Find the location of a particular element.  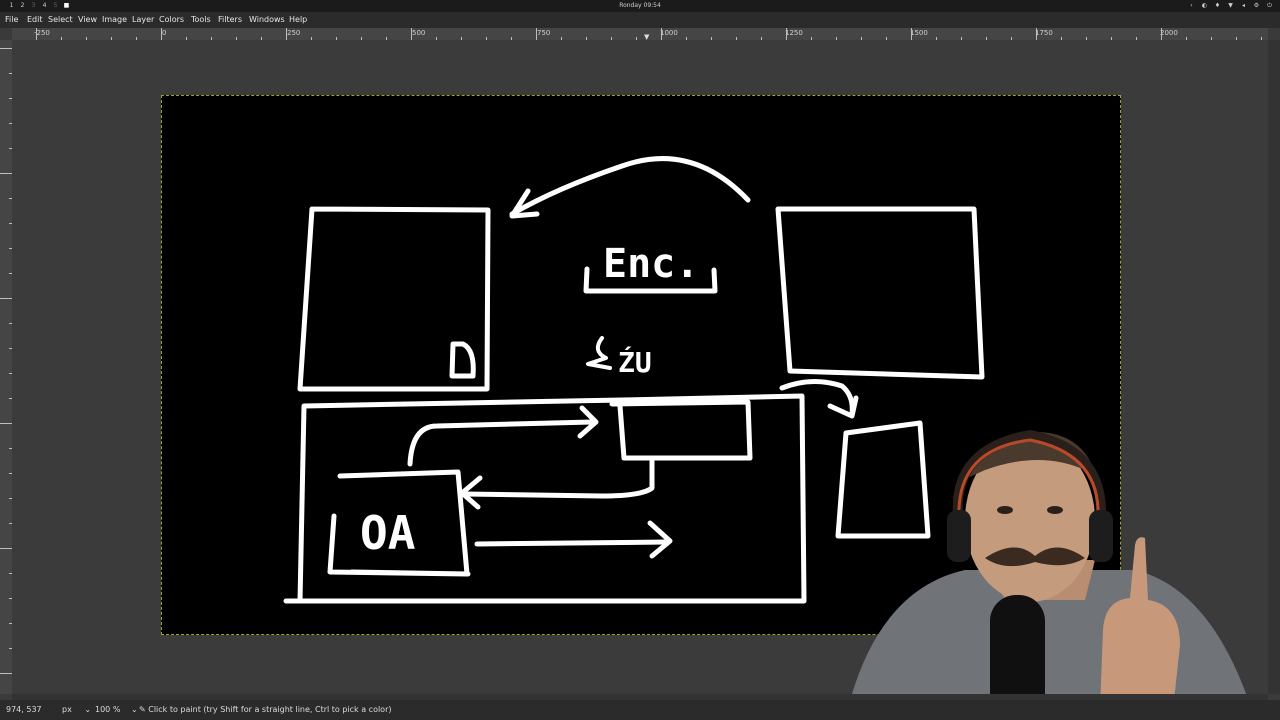

ruler-label: 0 is located at coordinates (164, 33).